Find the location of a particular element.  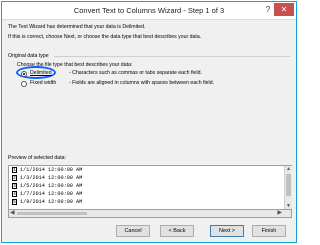

close-icon: ✕ is located at coordinates (284, 9).